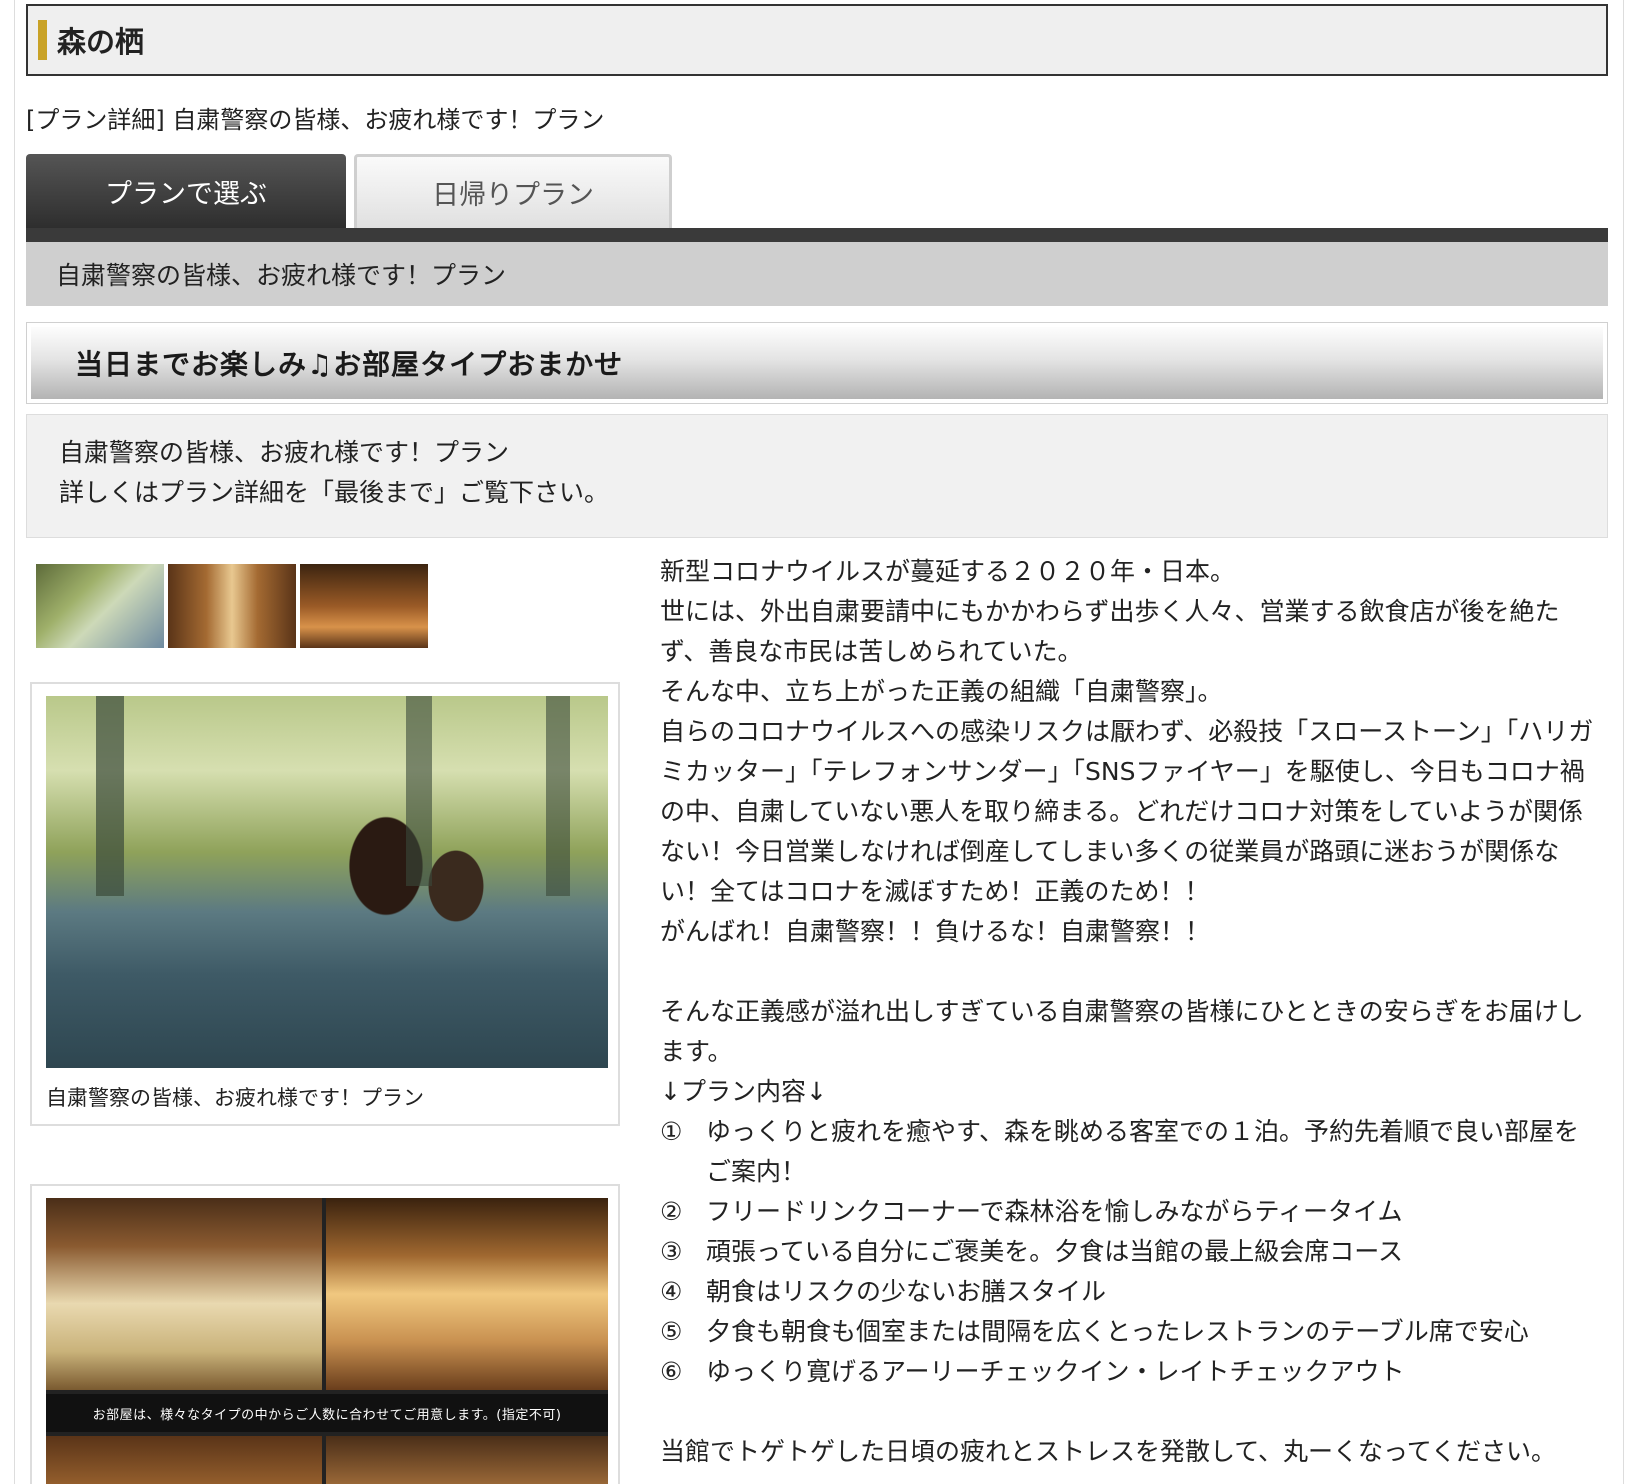  I want to click on list-text: 頑張っている自分にご褒美を。夕食は当館の最上級会席コース, so click(1055, 1251).